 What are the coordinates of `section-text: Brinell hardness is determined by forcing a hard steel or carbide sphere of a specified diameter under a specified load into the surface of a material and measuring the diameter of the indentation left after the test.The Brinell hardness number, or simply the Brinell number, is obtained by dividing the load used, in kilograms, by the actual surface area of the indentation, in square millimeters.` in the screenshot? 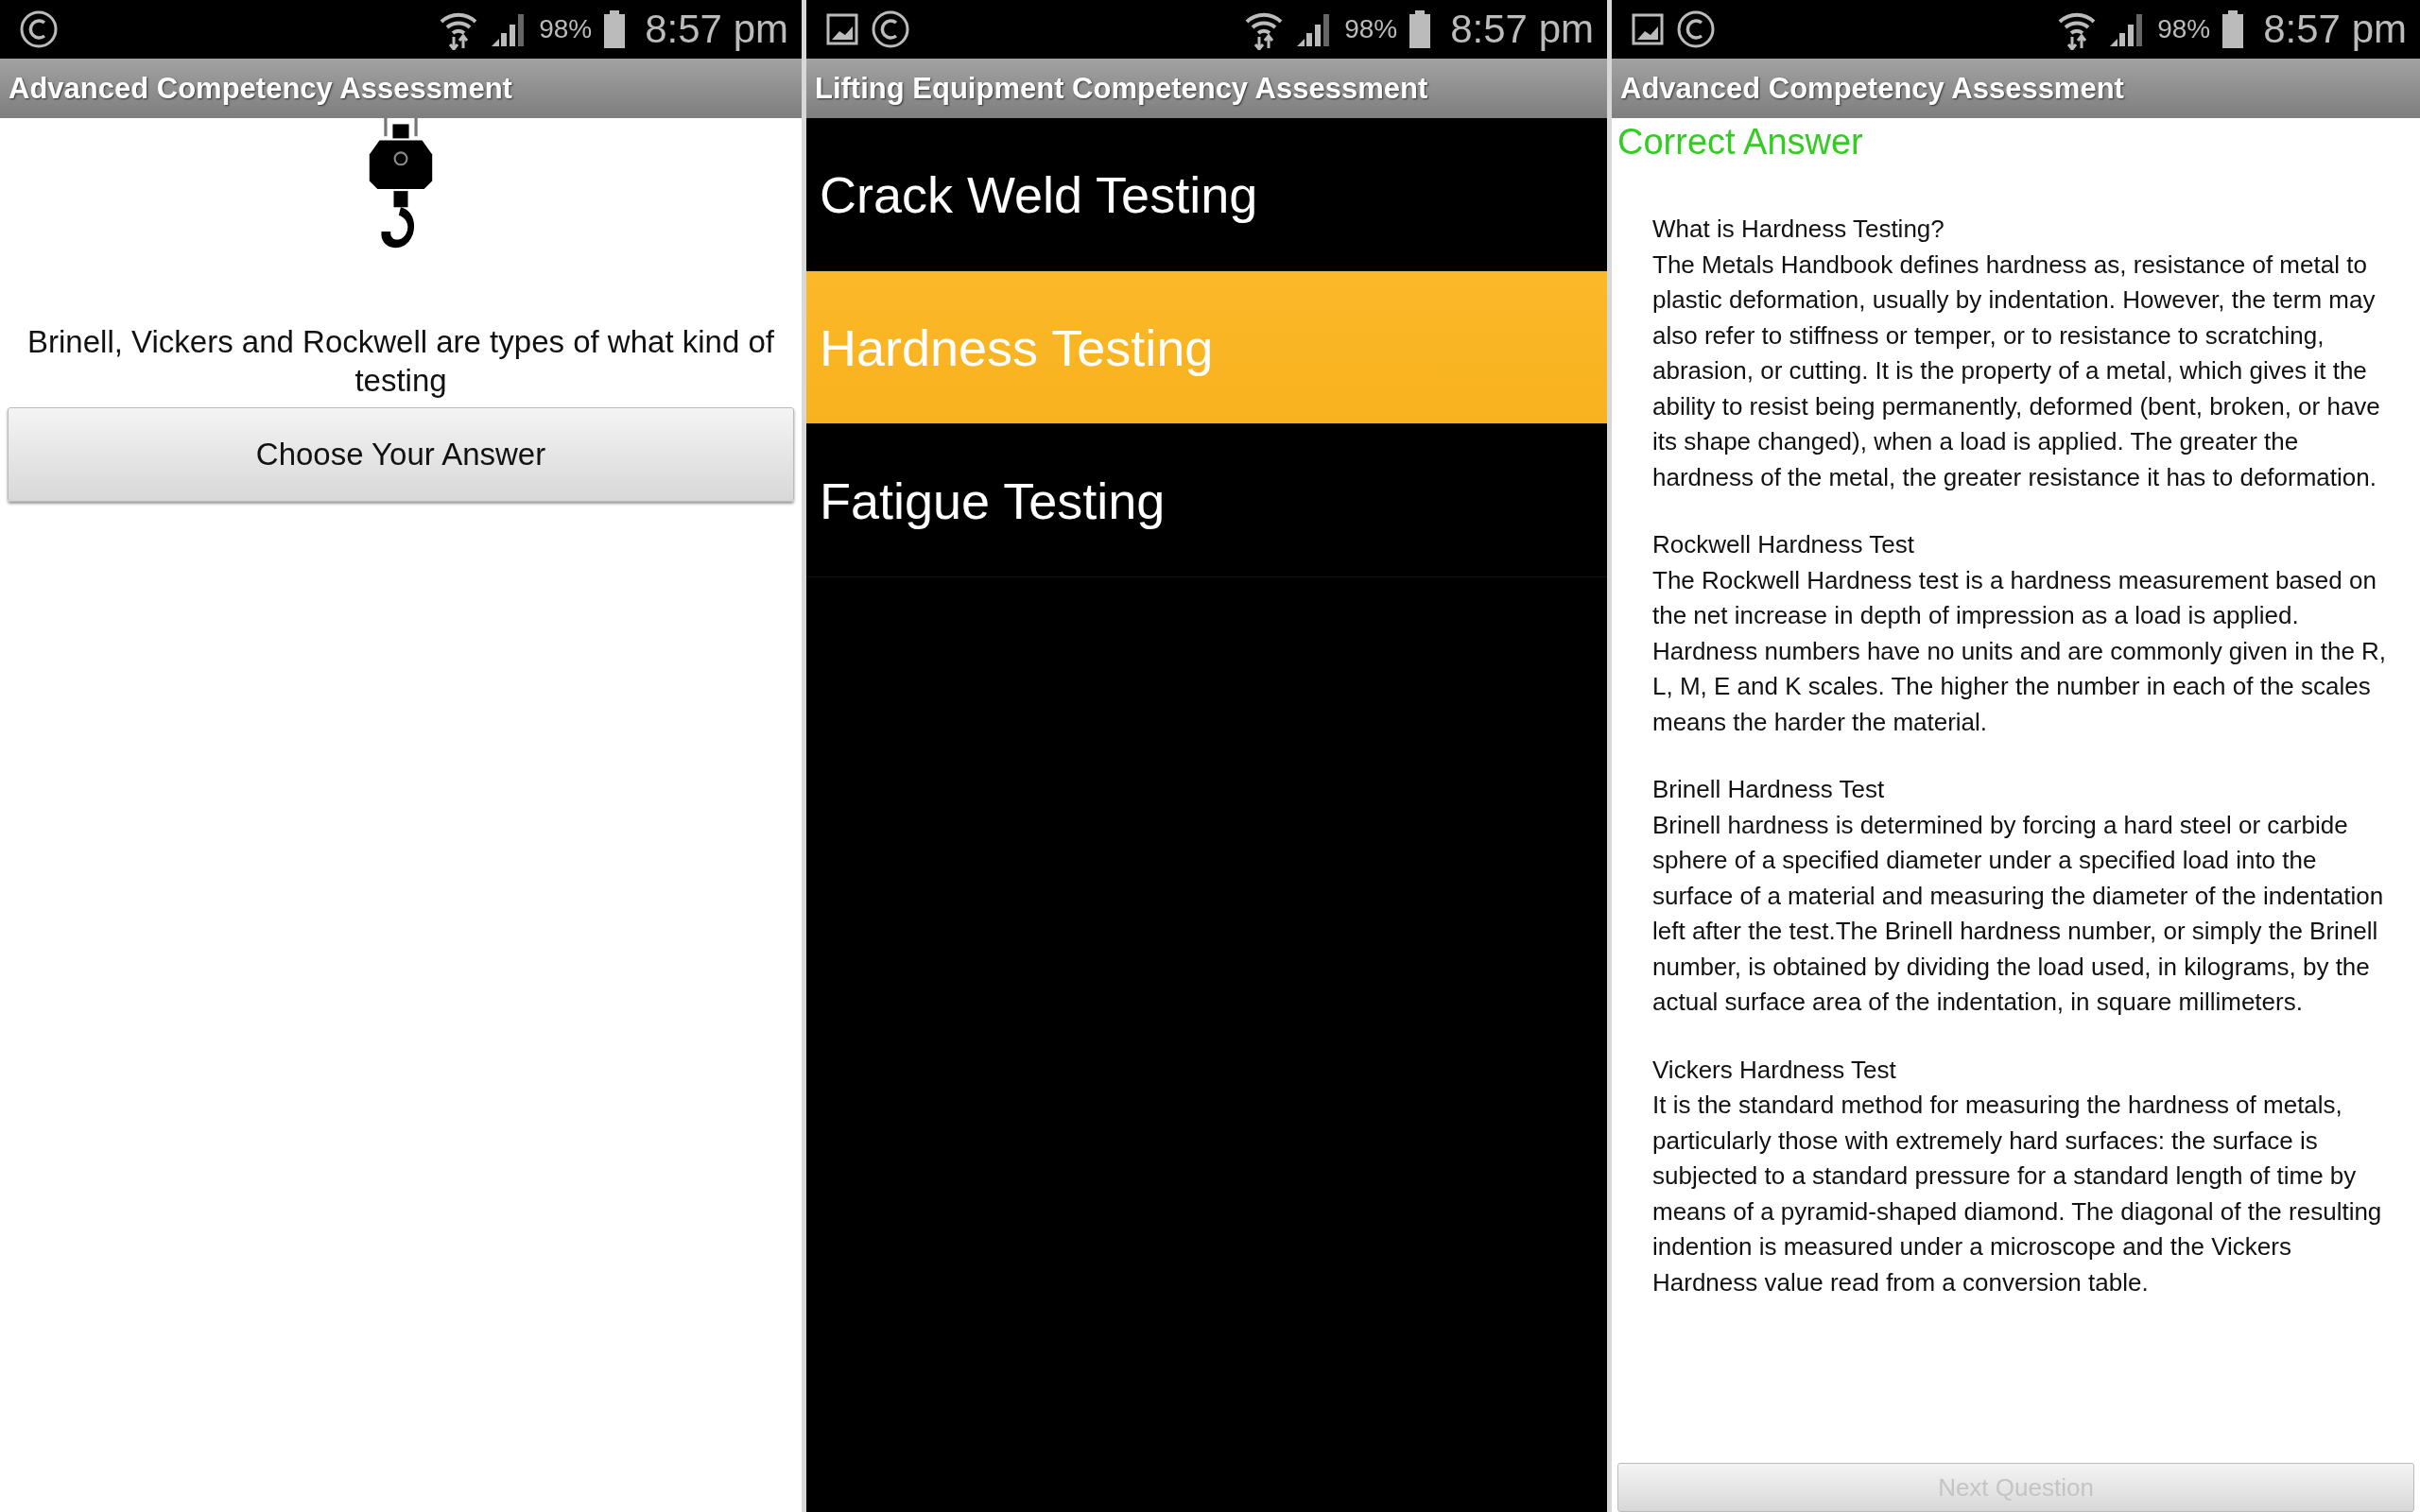 It's located at (2019, 913).